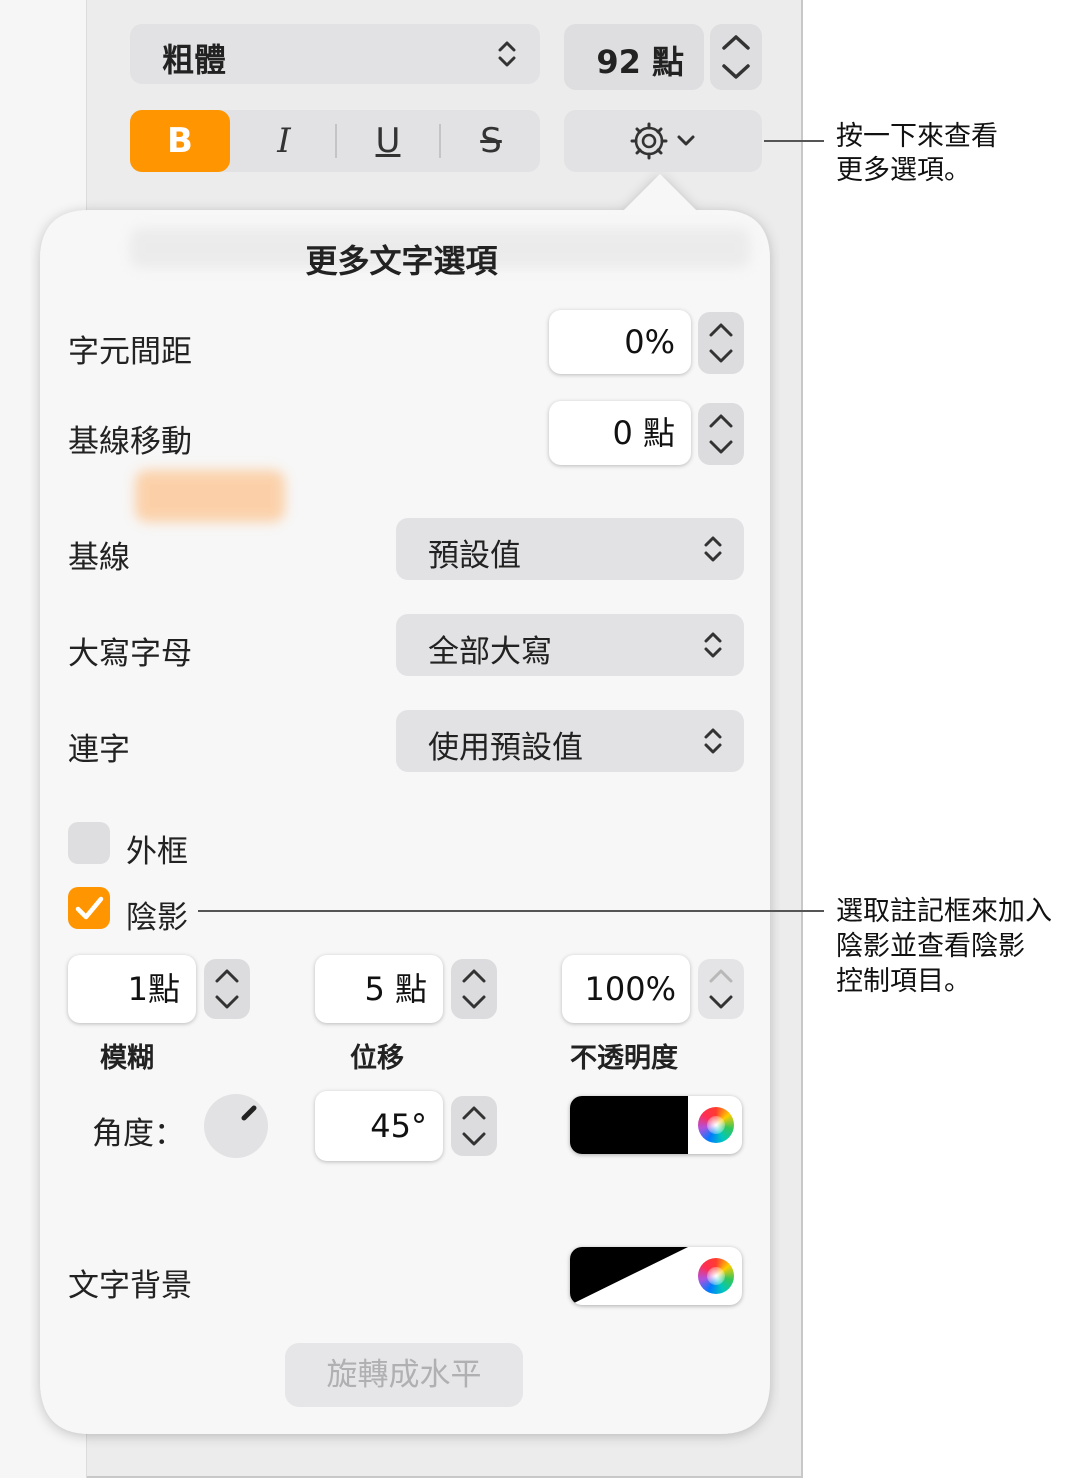 Image resolution: width=1075 pixels, height=1479 pixels. I want to click on baseline-value: 預設值, so click(474, 556).